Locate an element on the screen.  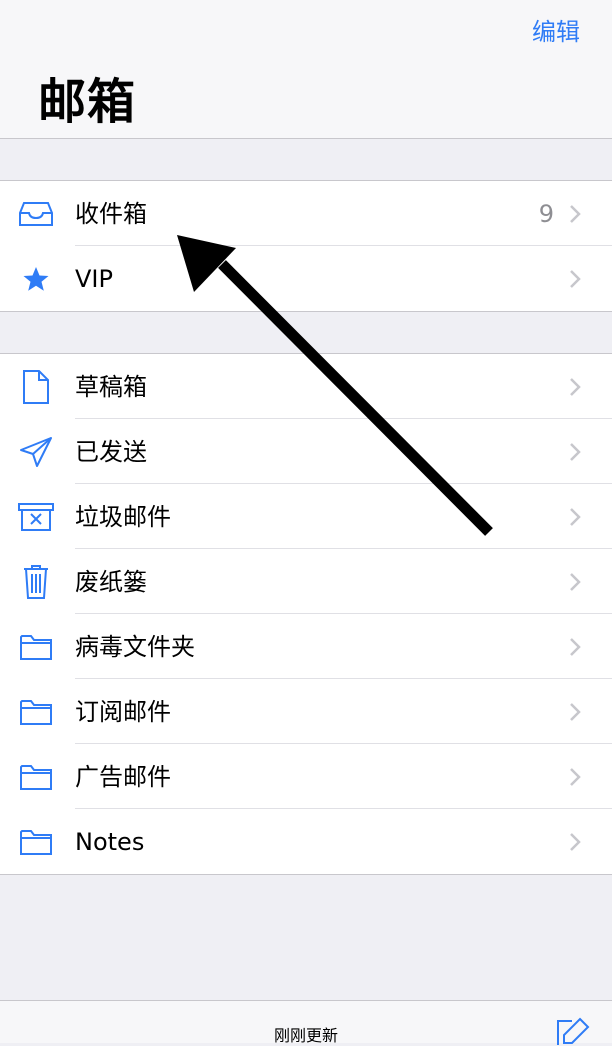
mailbox-row-virus-folder: 病毒文件夹 is located at coordinates (306, 646).